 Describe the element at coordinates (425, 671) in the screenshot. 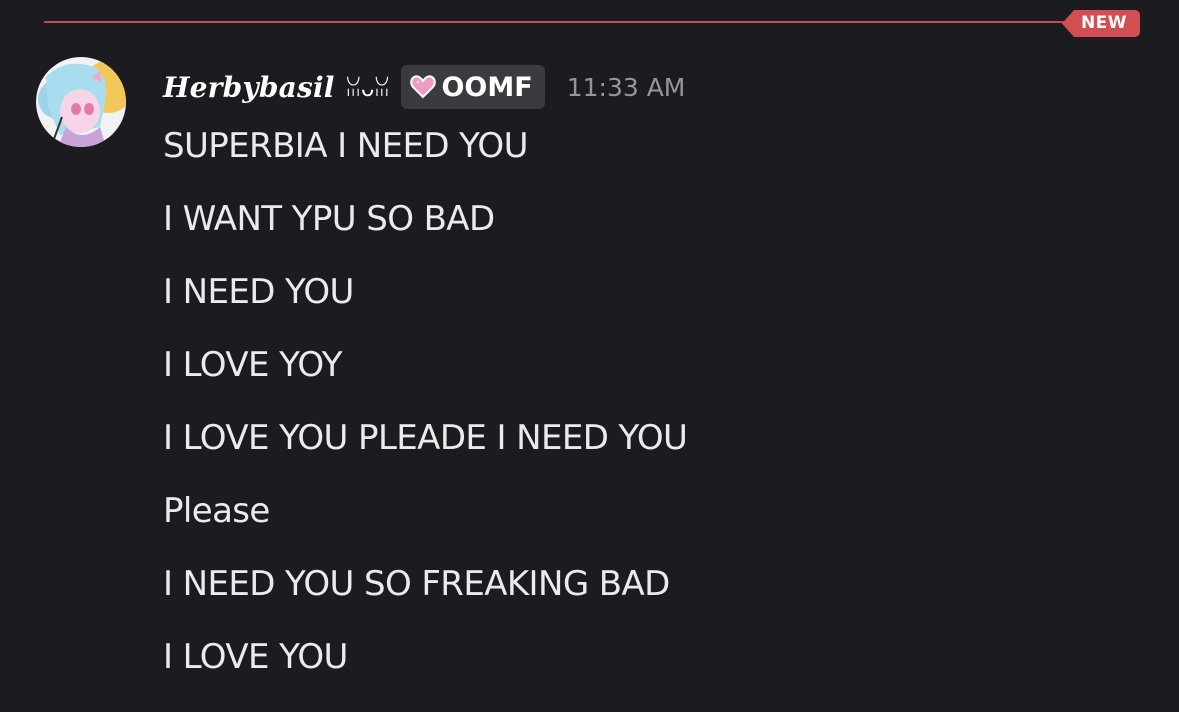

I see `message-line: I LOVE YOU` at that location.